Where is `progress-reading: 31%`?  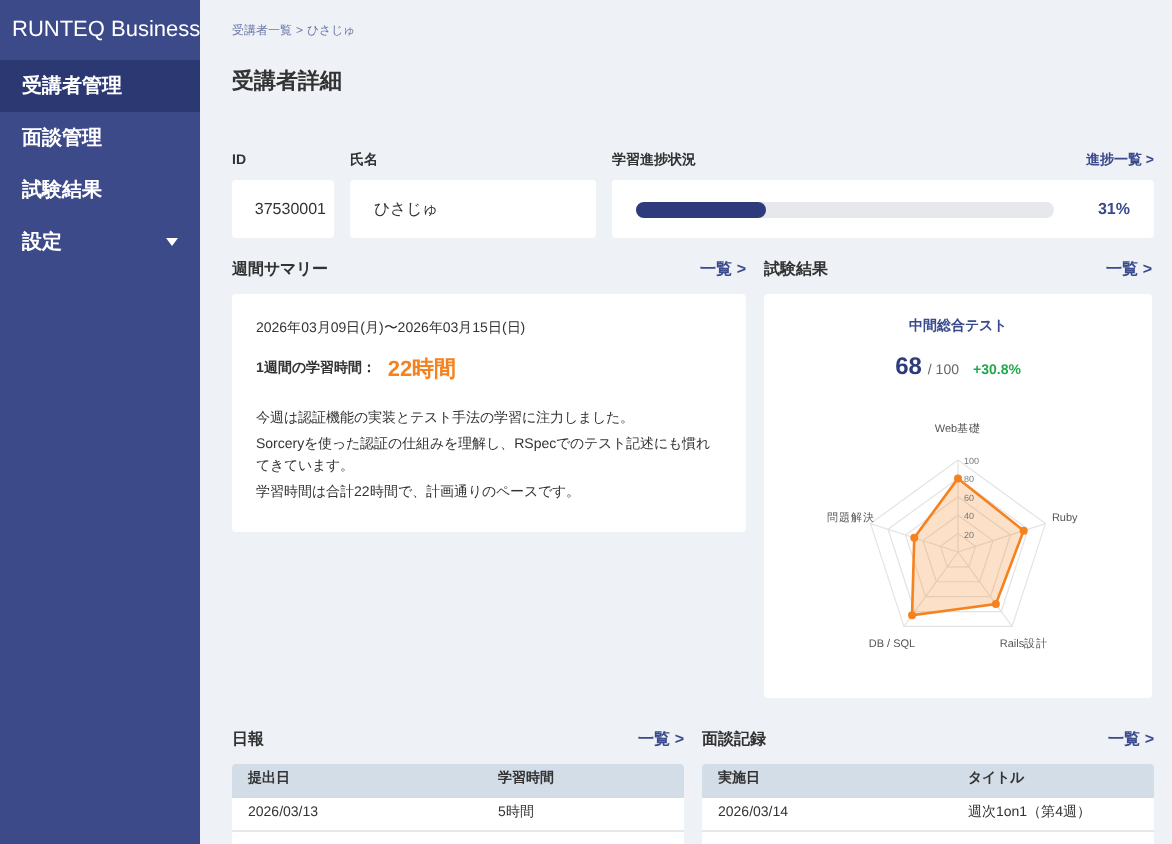 progress-reading: 31% is located at coordinates (1112, 209).